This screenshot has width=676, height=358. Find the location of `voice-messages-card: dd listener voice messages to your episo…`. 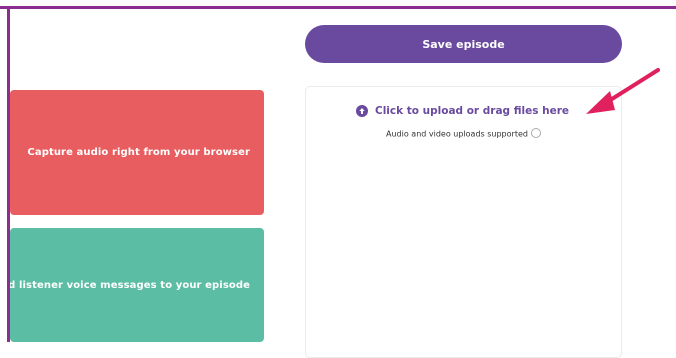

voice-messages-card: dd listener voice messages to your episo… is located at coordinates (137, 285).